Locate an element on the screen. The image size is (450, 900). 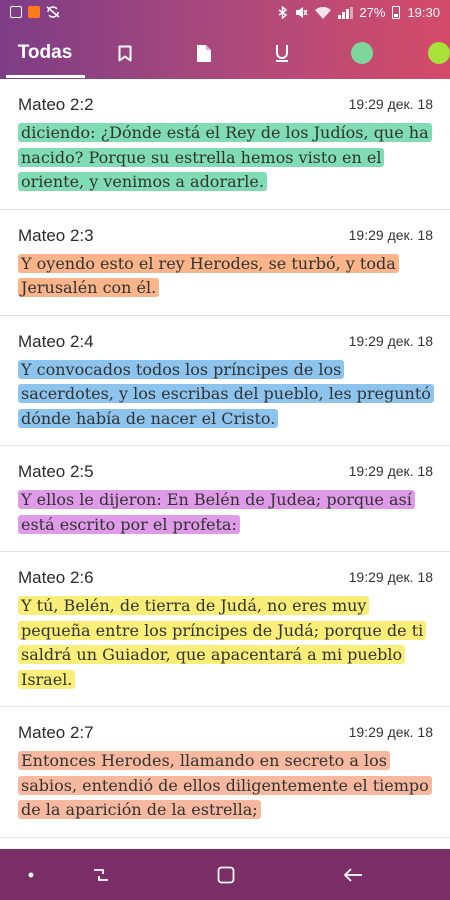
document-icon is located at coordinates (204, 53).